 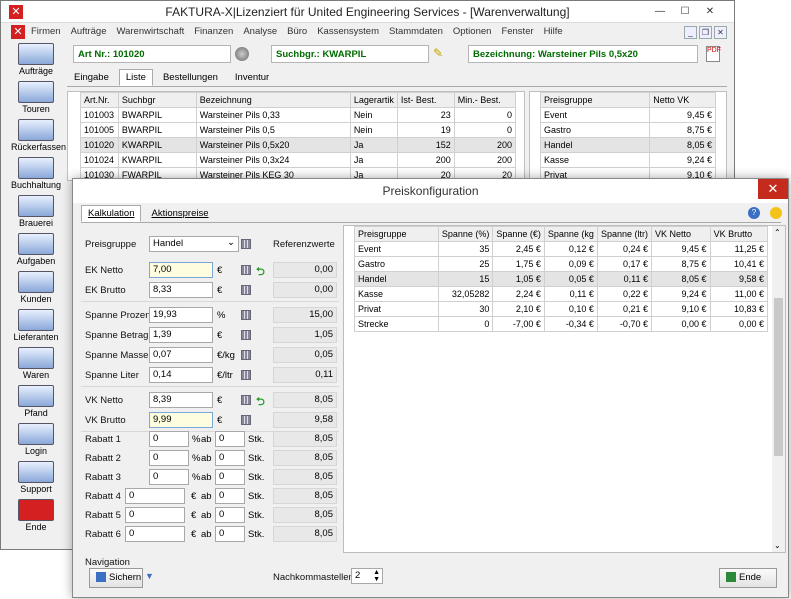 What do you see at coordinates (46, 31) in the screenshot?
I see `menu-item: Firmen` at bounding box center [46, 31].